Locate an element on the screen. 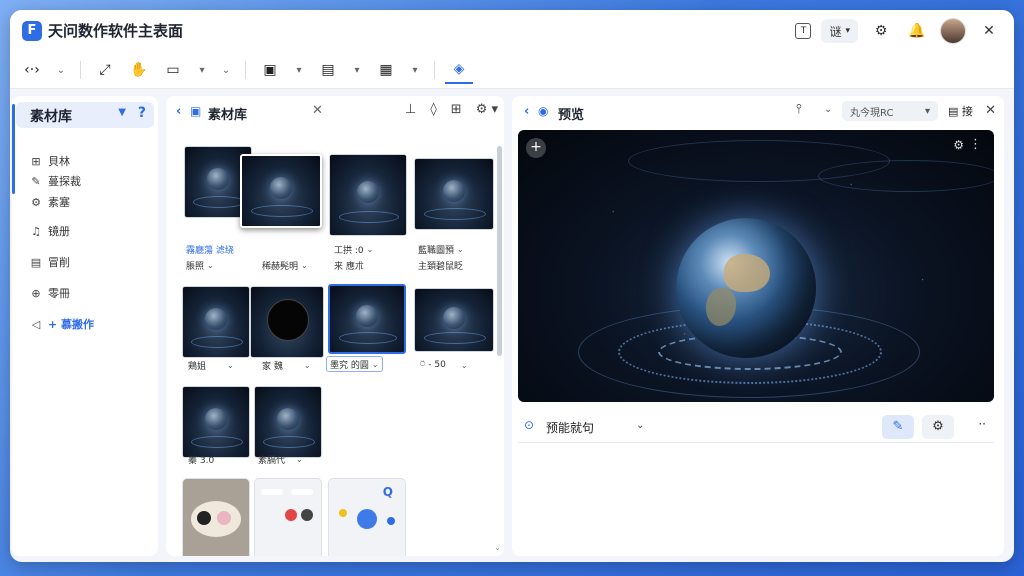 The image size is (1024, 576). title-bar-actions: T 谜 ▾ ⚙ 🔔 ✕ is located at coordinates (898, 31).